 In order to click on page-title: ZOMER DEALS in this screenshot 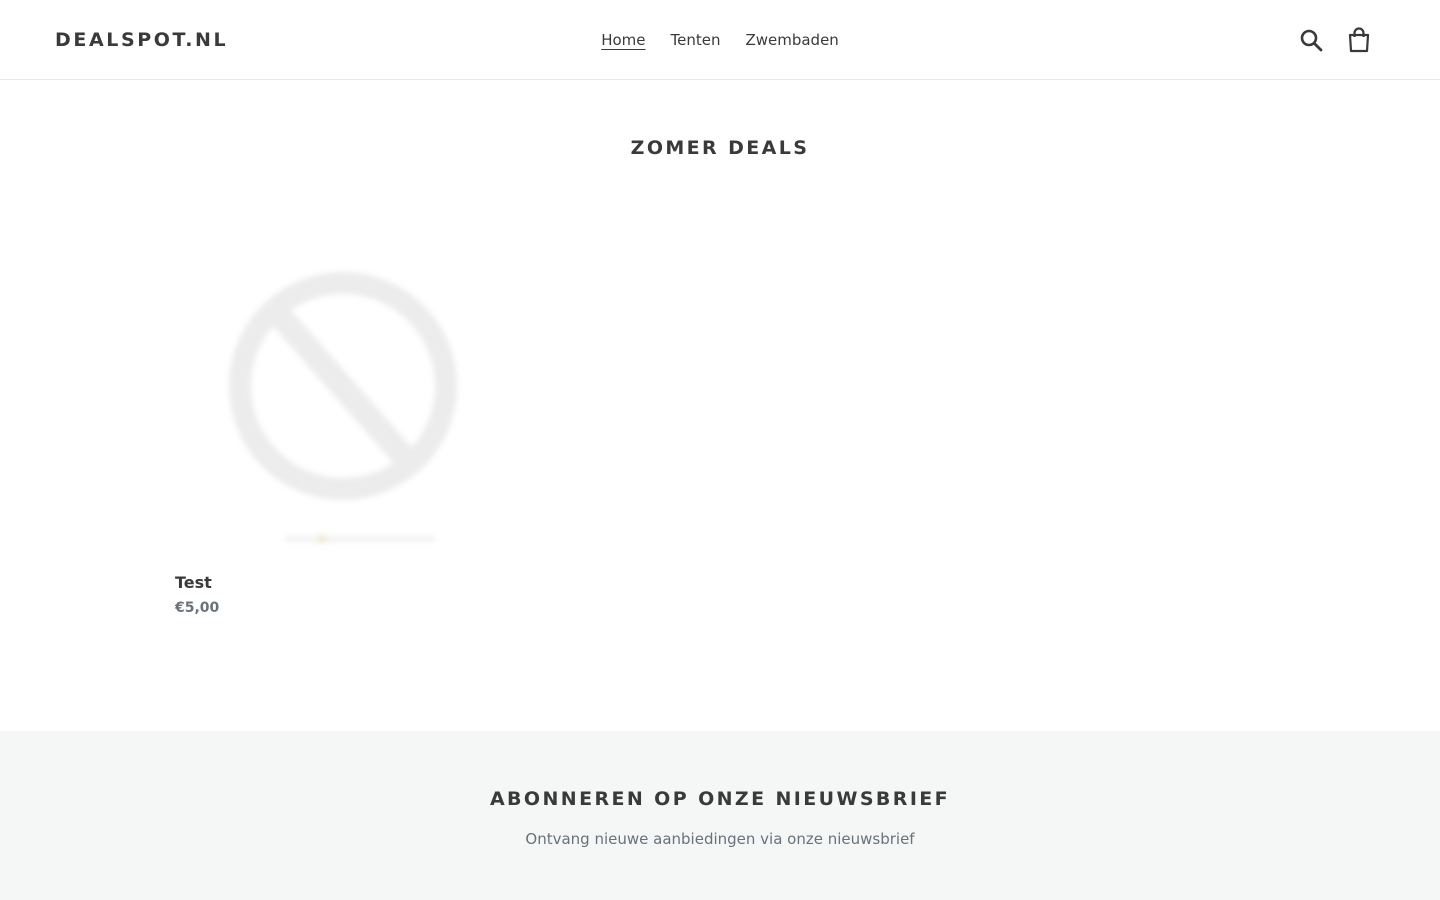, I will do `click(720, 148)`.